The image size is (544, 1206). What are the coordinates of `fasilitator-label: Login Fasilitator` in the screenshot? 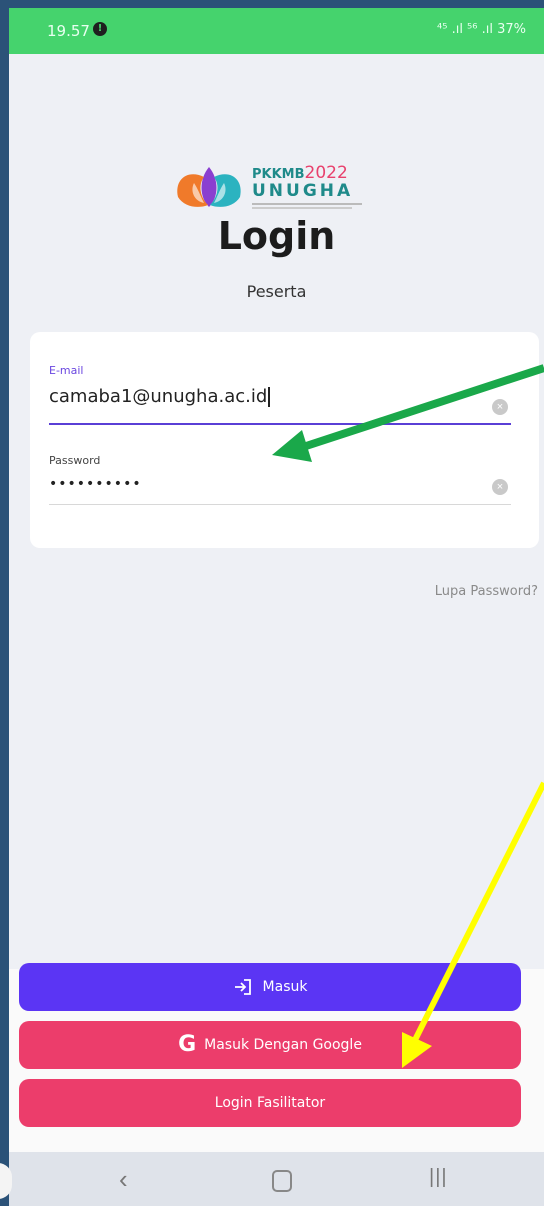 It's located at (270, 1103).